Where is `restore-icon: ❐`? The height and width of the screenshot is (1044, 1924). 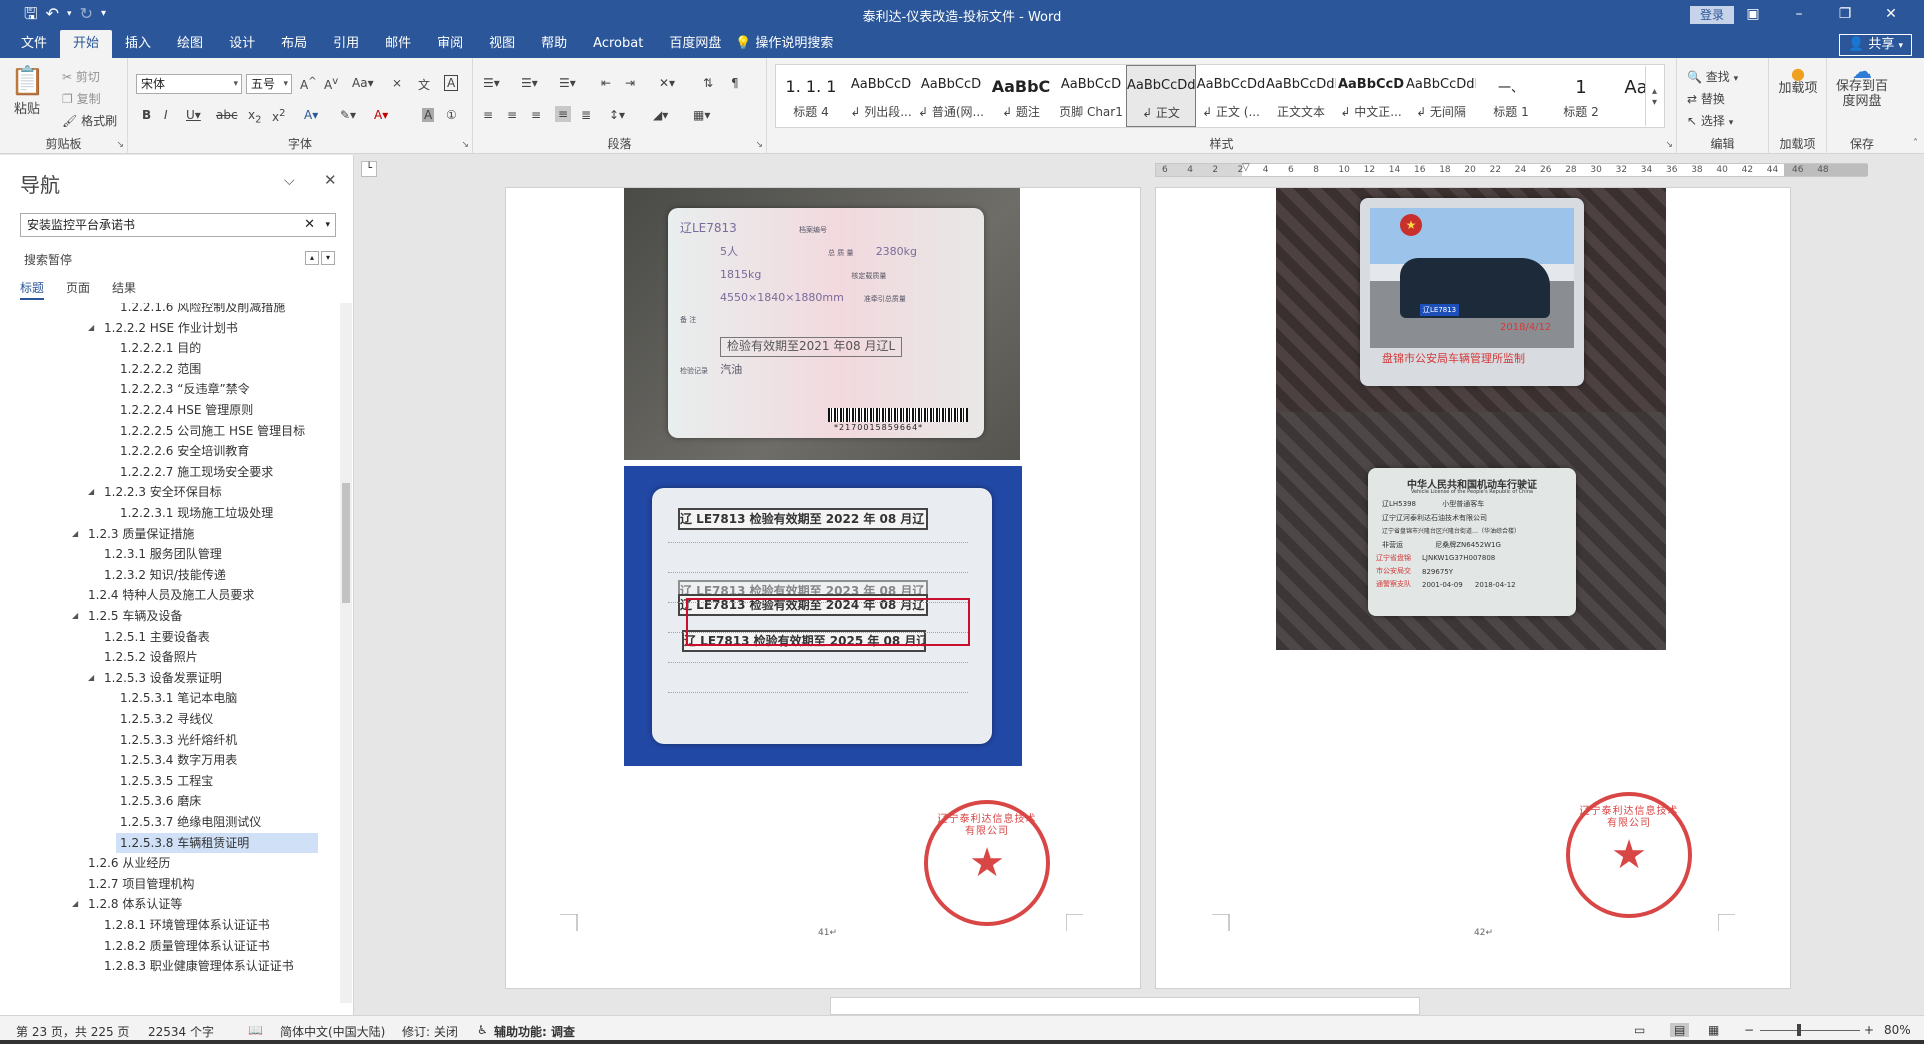 restore-icon: ❐ is located at coordinates (1845, 14).